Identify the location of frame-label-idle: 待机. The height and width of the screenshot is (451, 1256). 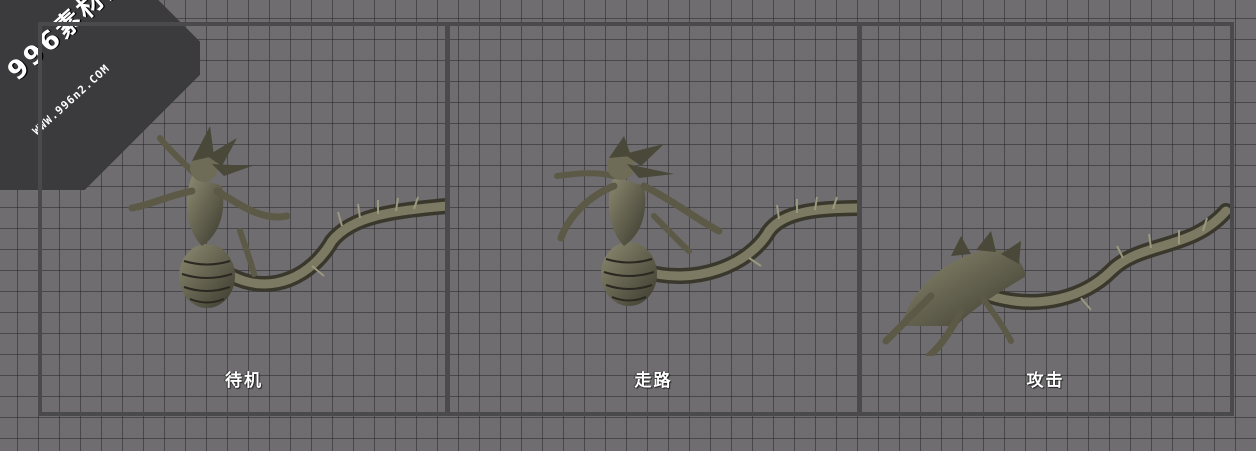
(244, 381).